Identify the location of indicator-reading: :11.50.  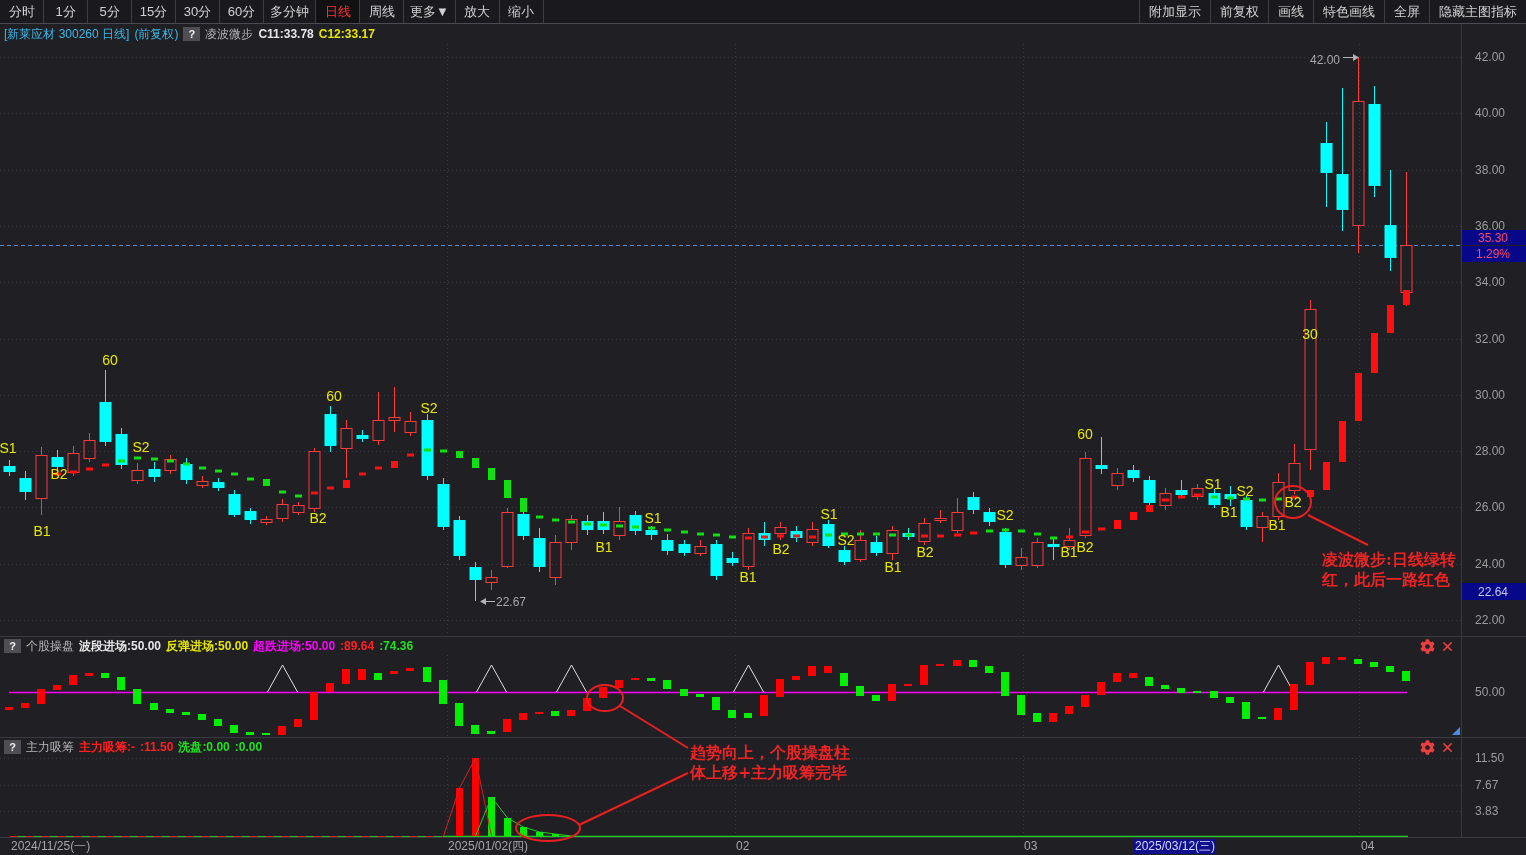
(157, 747).